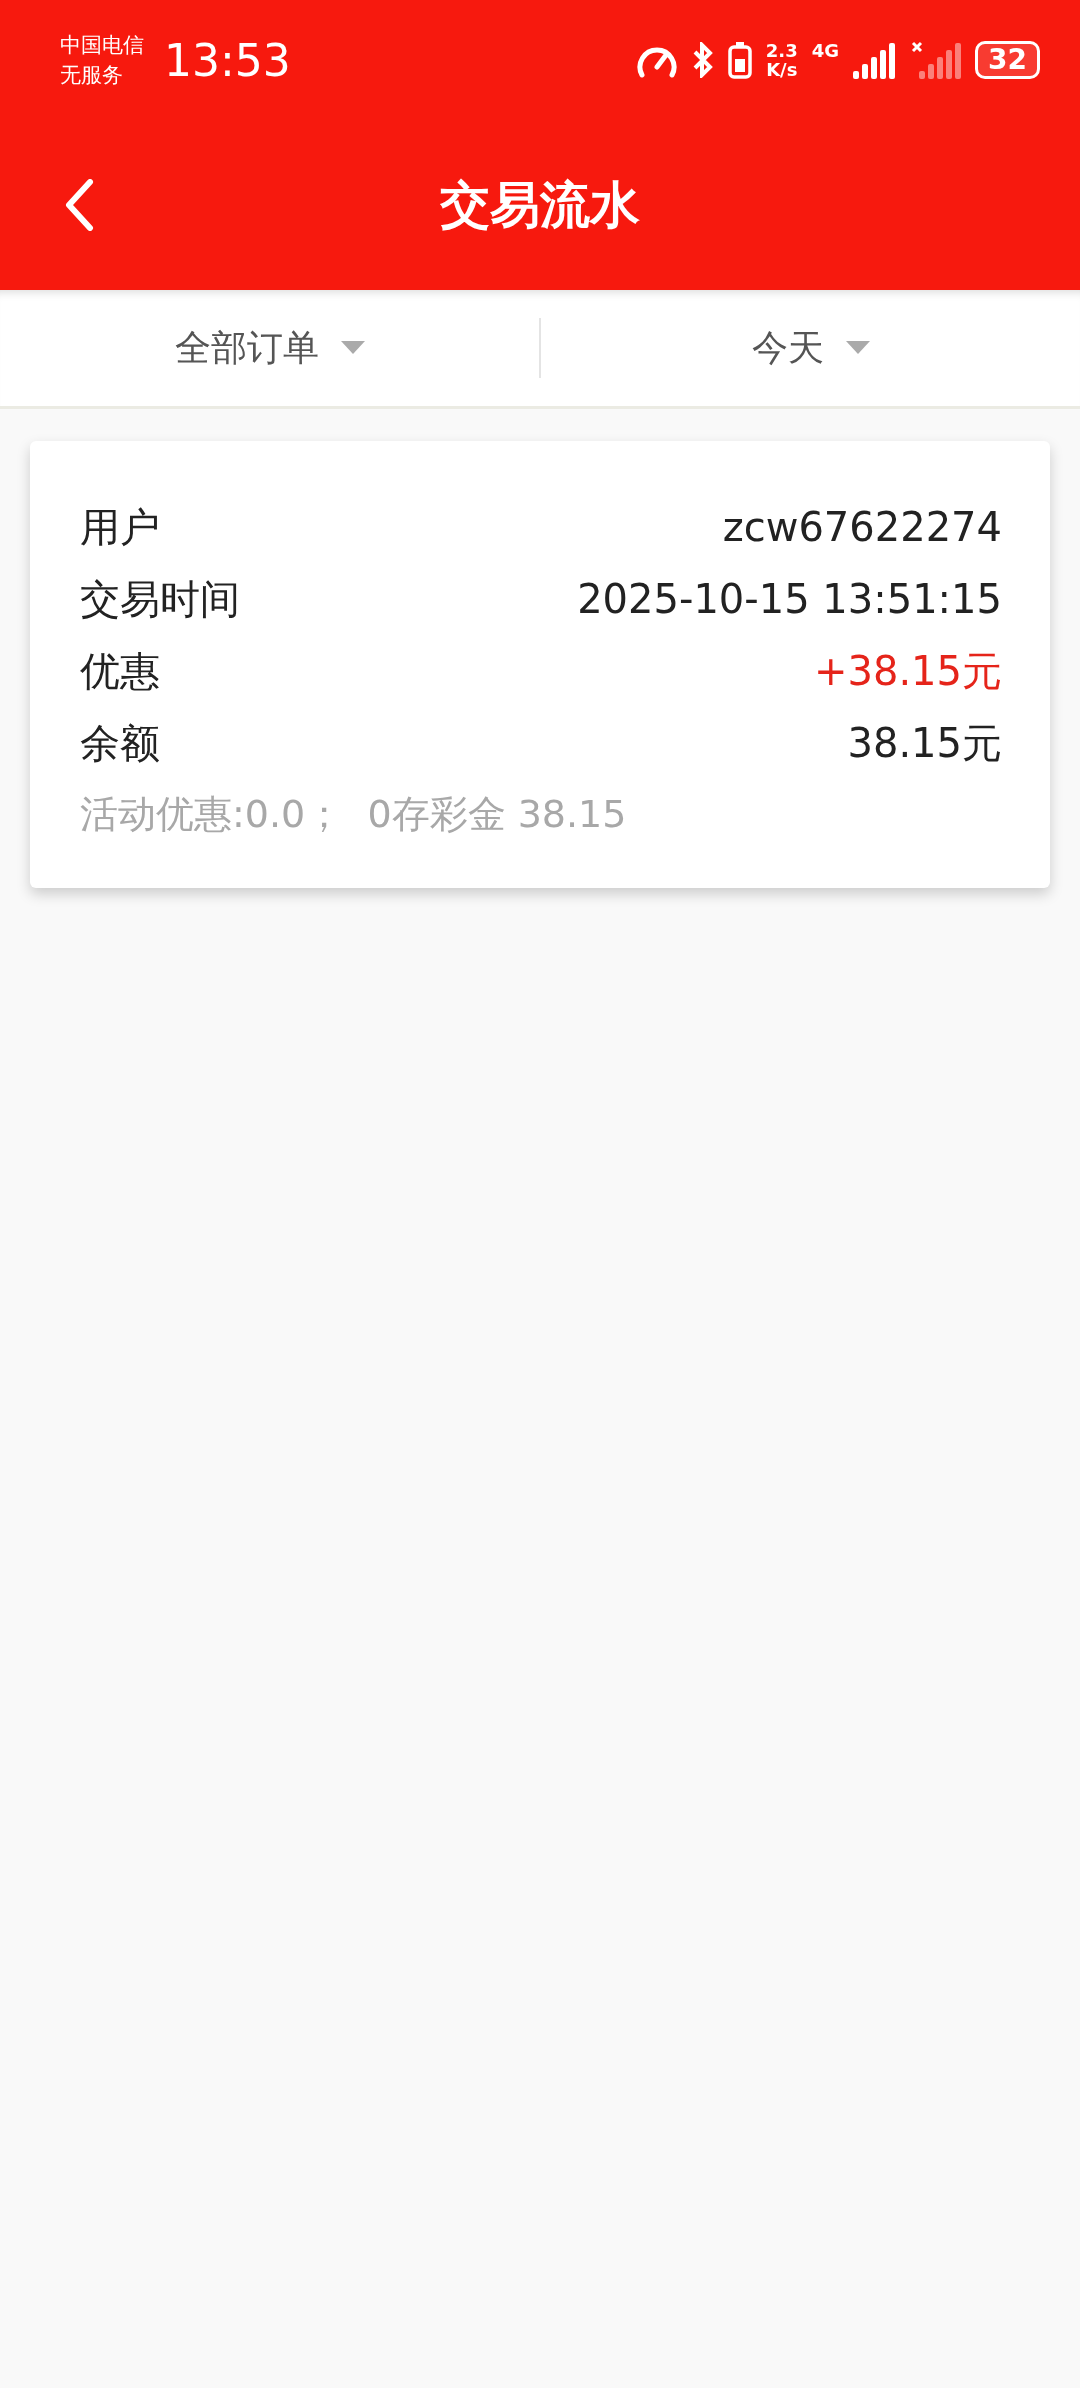 This screenshot has height=2388, width=1080. What do you see at coordinates (782, 69) in the screenshot?
I see `speed-unit: K/s` at bounding box center [782, 69].